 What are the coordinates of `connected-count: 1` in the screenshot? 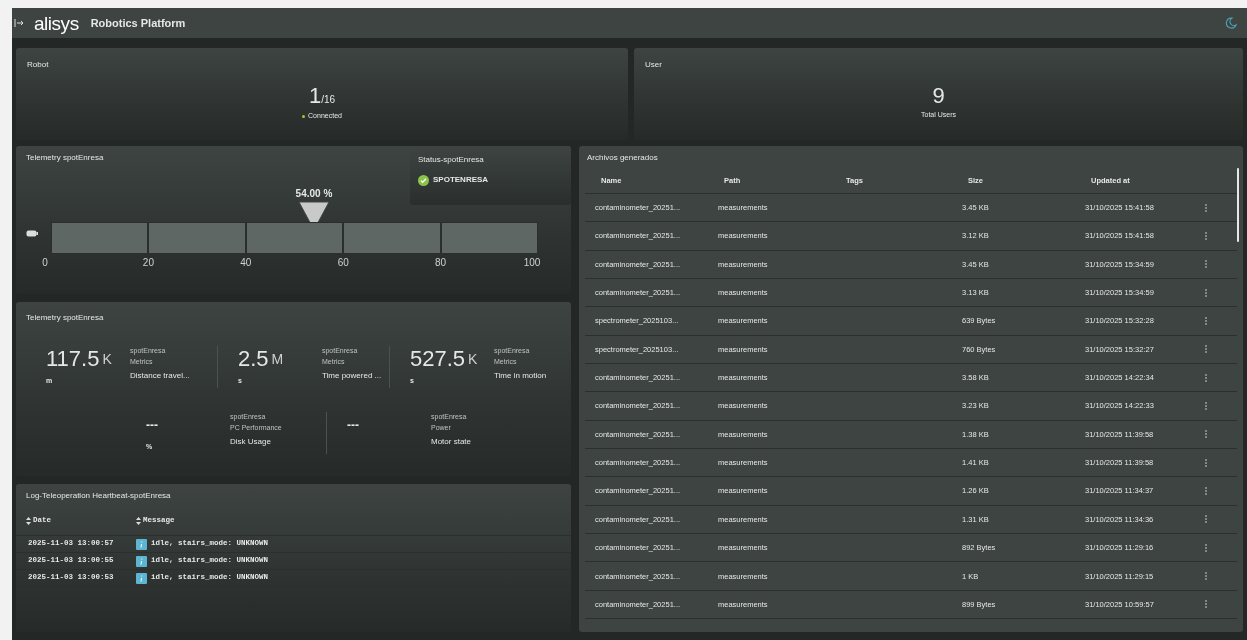 It's located at (315, 96).